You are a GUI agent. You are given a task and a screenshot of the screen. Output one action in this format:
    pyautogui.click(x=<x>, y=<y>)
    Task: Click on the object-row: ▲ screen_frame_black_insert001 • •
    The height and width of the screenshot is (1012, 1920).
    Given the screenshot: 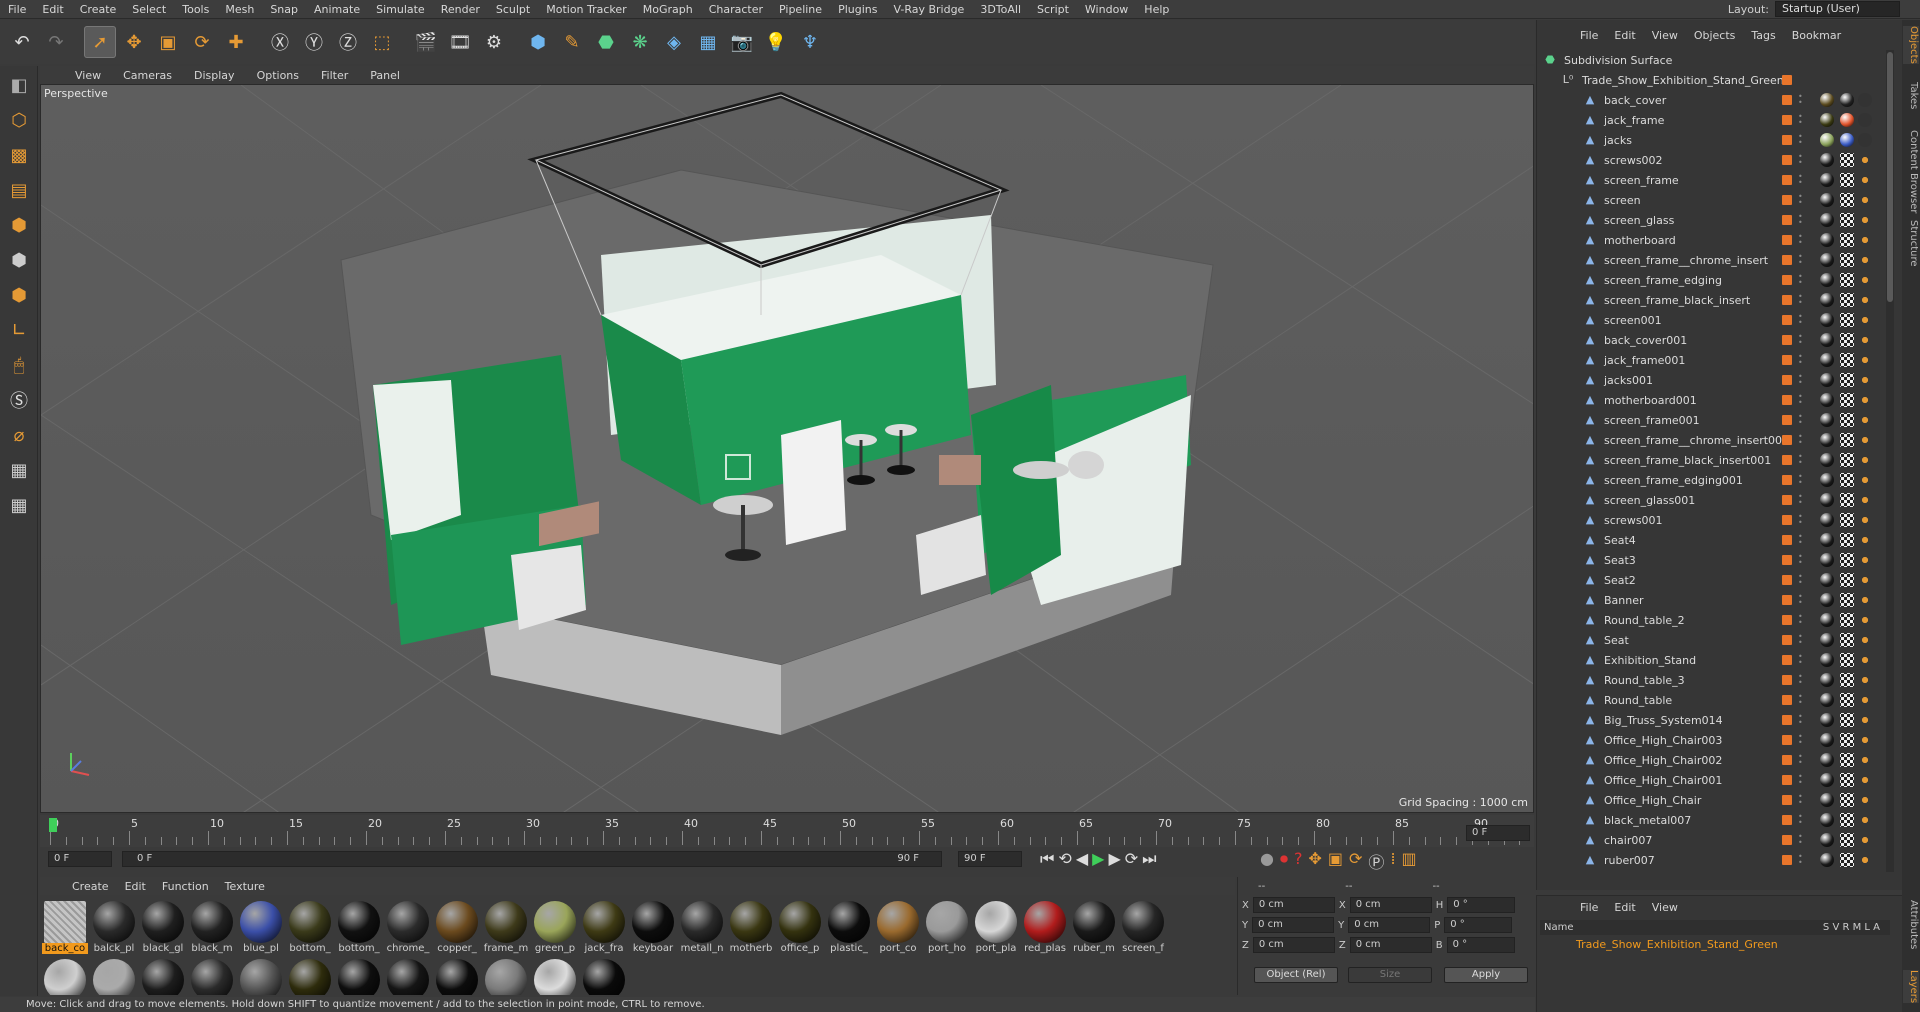 What is the action you would take?
    pyautogui.click(x=1711, y=460)
    